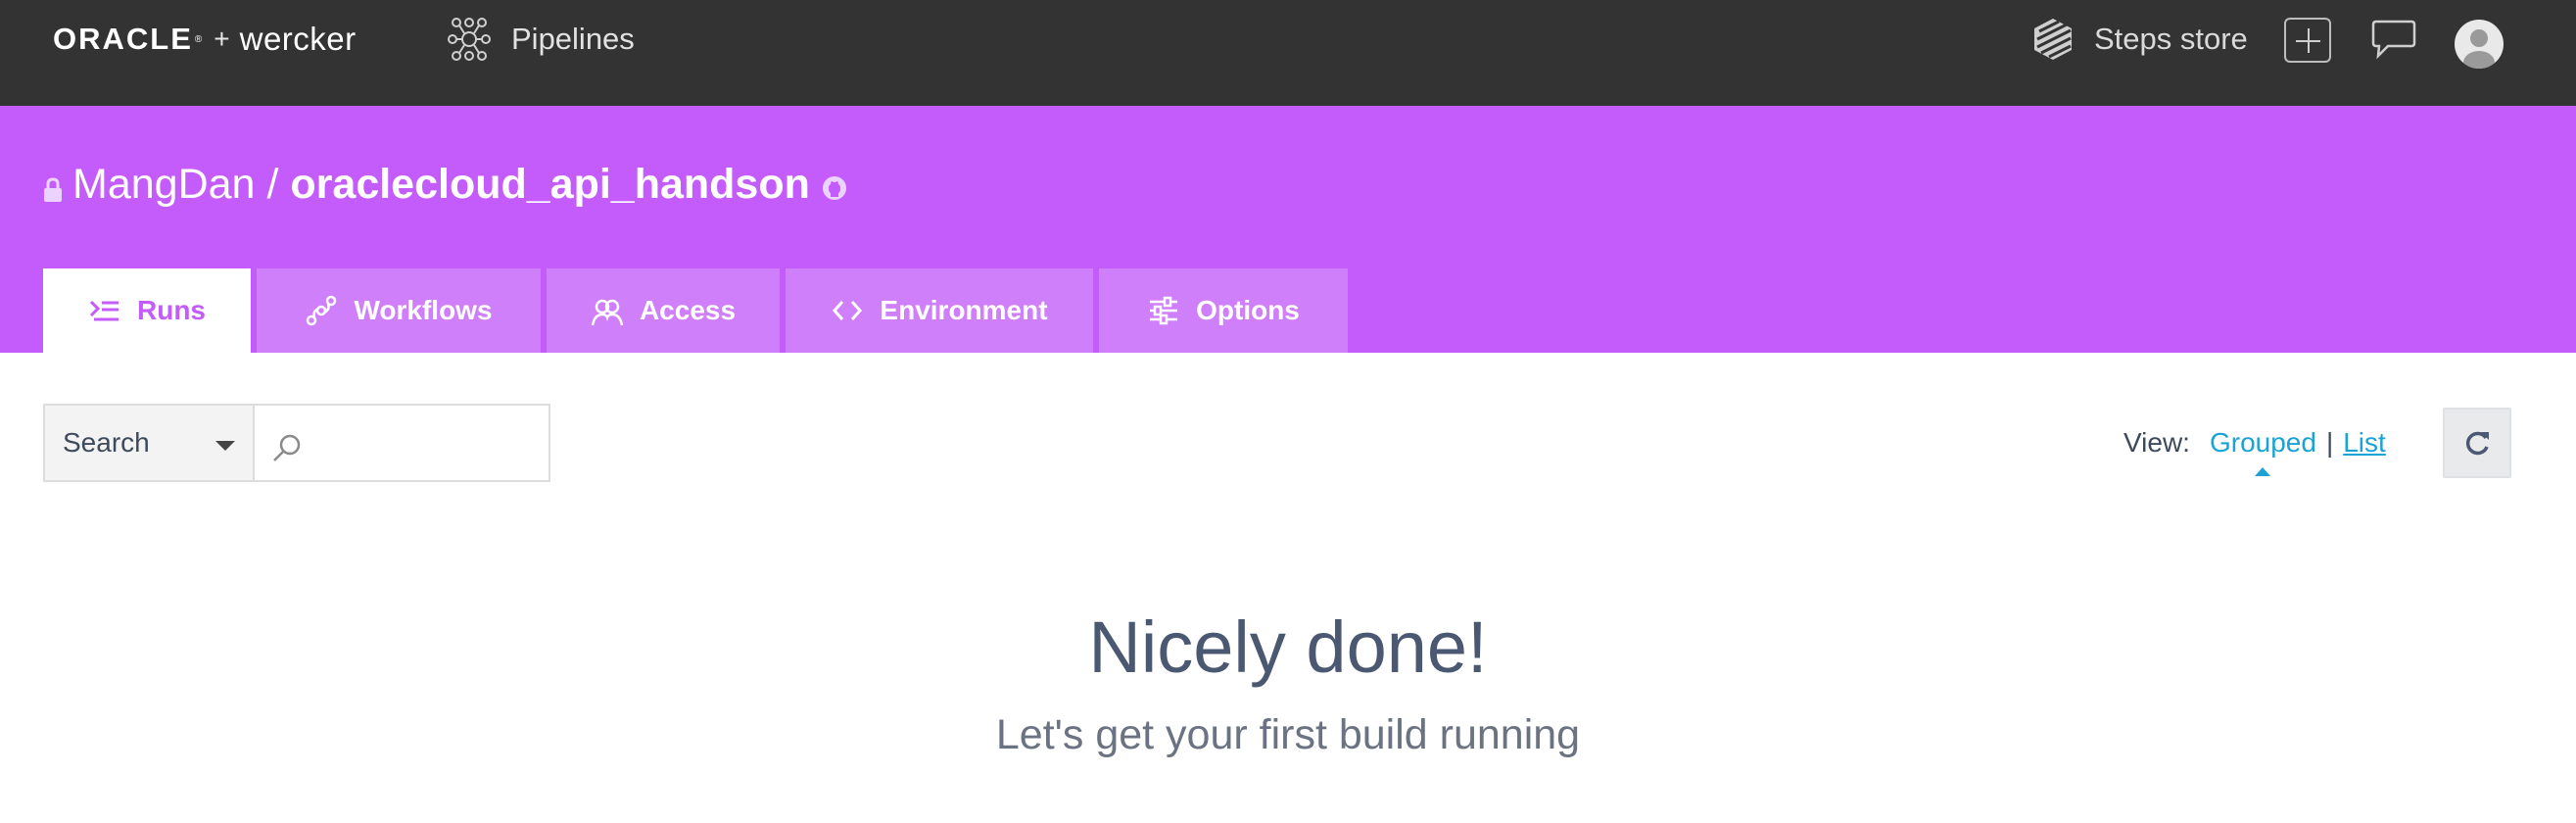  I want to click on brand-logo: ORACLE ® + wercker, so click(205, 39).